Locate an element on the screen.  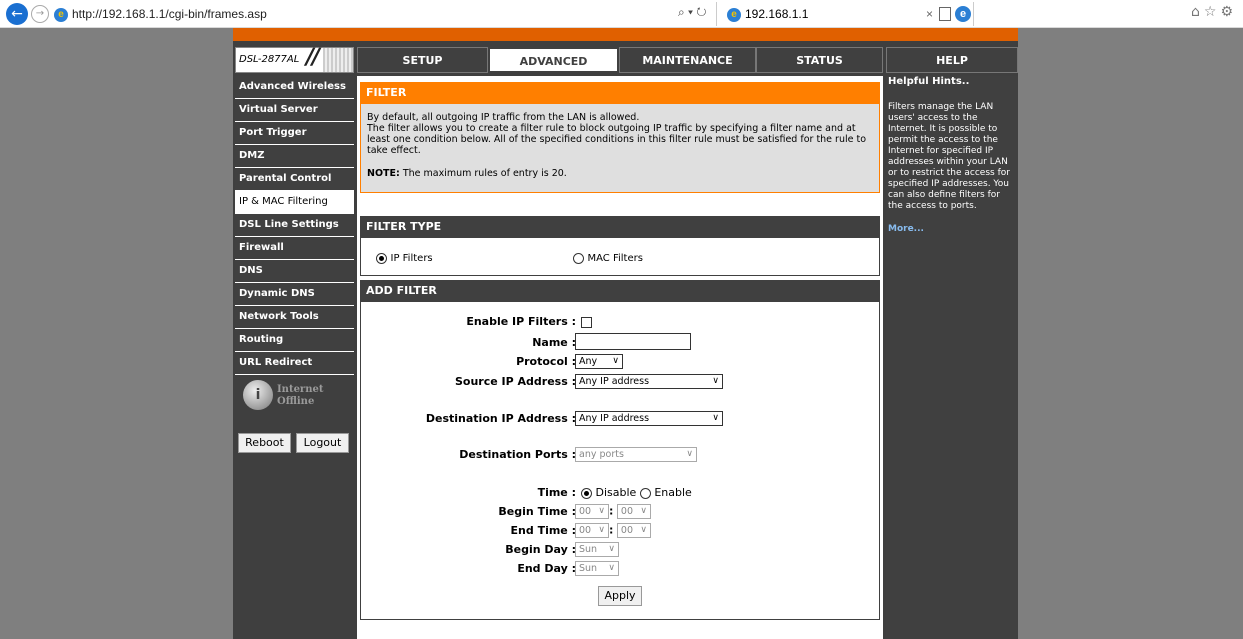
begin-time-selects: 00 ∨ is located at coordinates (613, 511).